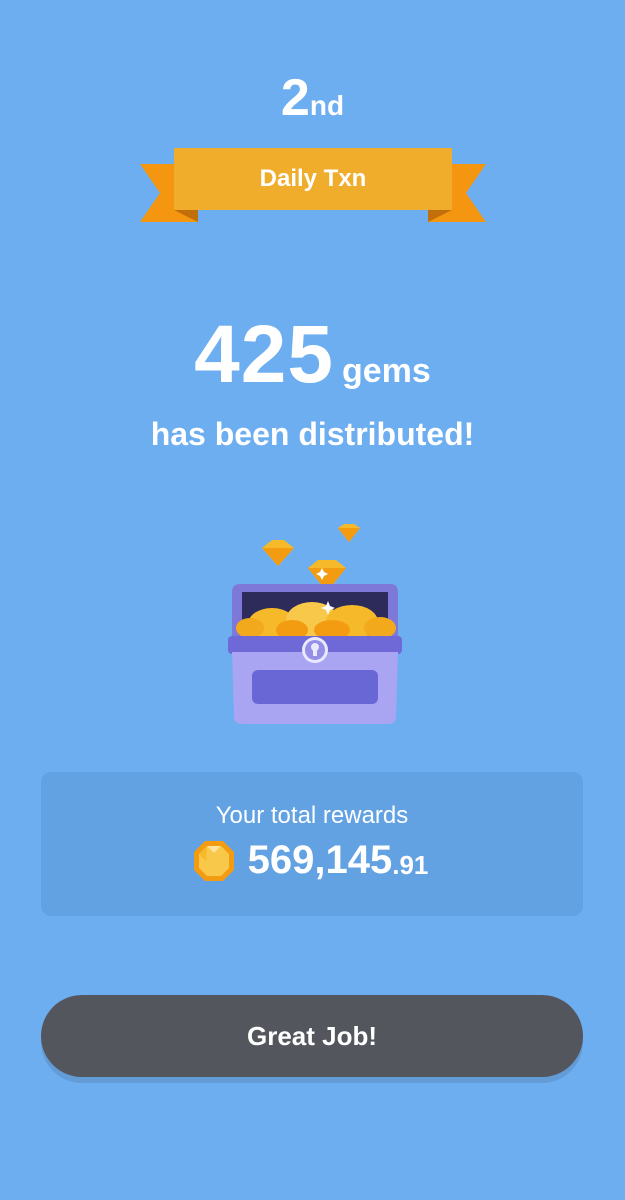  Describe the element at coordinates (315, 625) in the screenshot. I see `treasure-chest-with-gems-icon` at that location.